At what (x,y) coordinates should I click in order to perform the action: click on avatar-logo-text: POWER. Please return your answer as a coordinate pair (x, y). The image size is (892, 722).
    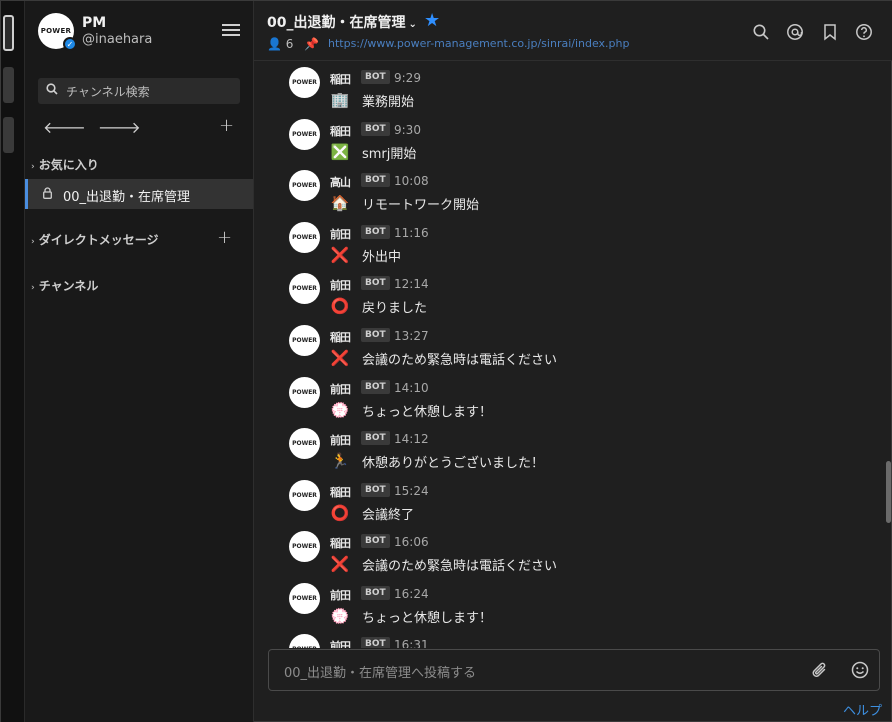
    Looking at the image, I should click on (56, 31).